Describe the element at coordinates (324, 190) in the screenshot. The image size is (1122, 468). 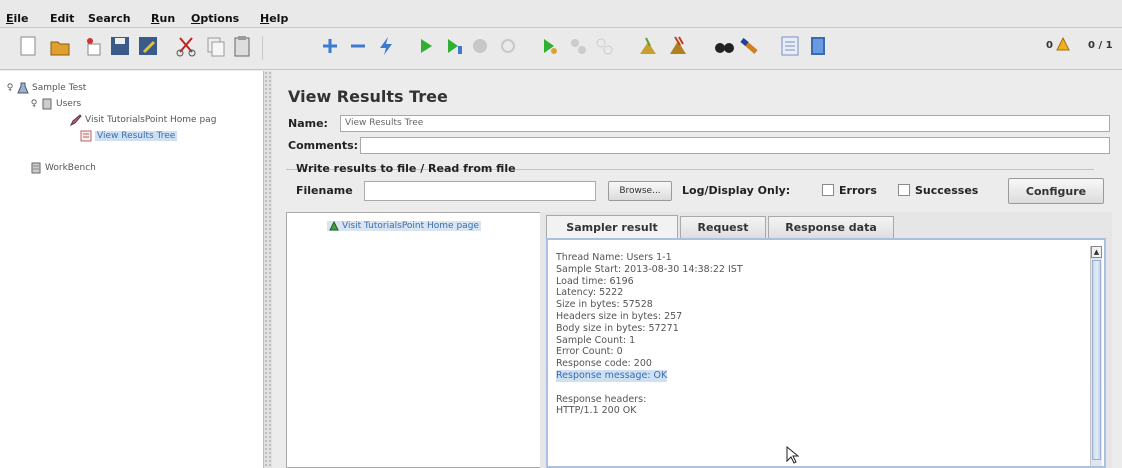
I see `filename-label: Filename` at that location.